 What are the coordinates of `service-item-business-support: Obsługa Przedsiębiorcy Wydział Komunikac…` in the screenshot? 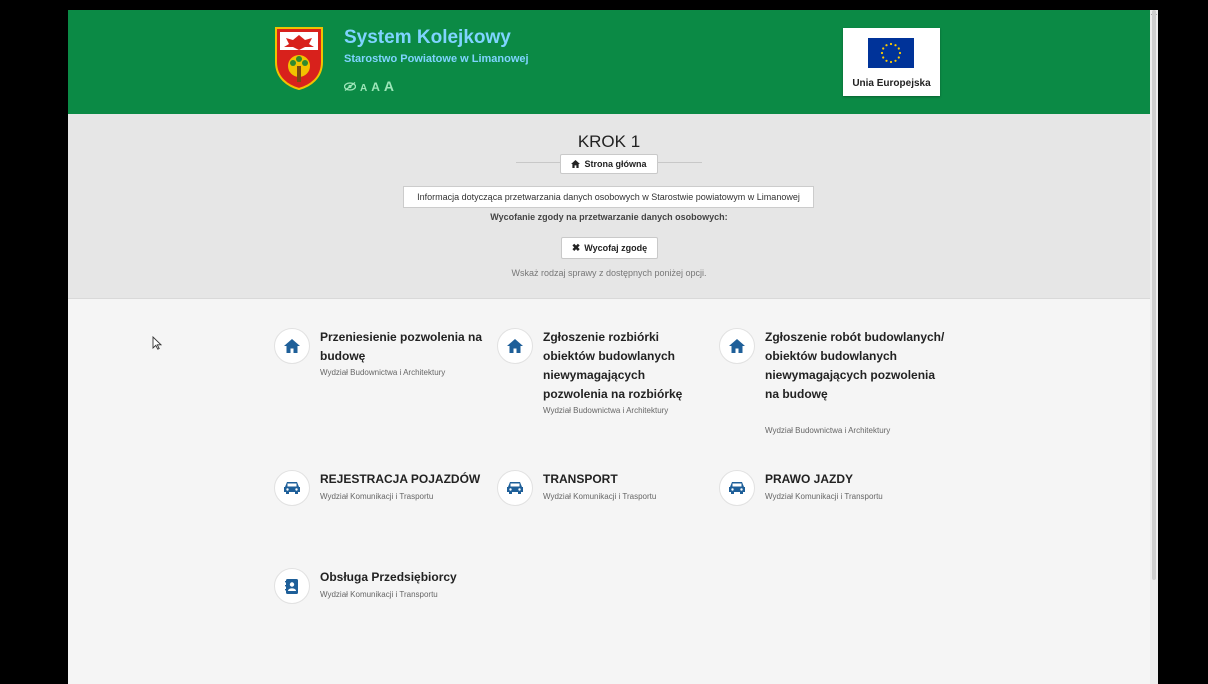 It's located at (381, 588).